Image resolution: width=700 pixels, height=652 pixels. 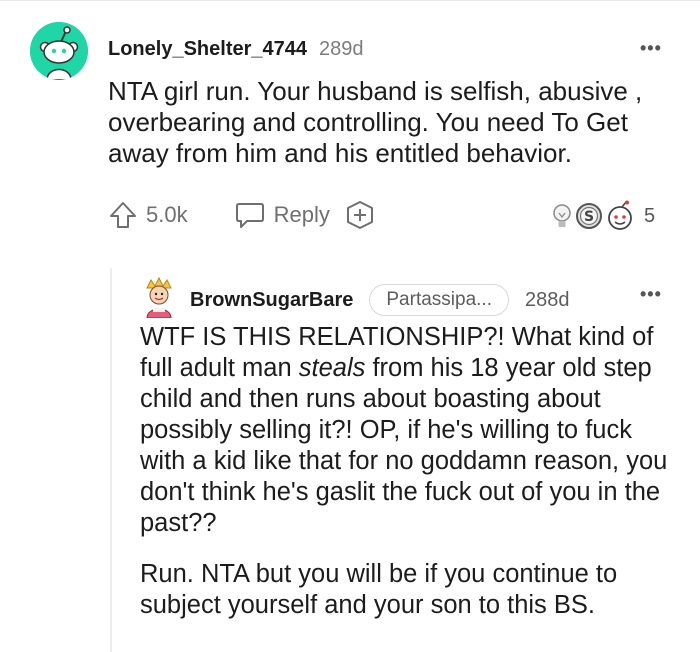 I want to click on reddit-snoo-avatar-icon, so click(x=59, y=51).